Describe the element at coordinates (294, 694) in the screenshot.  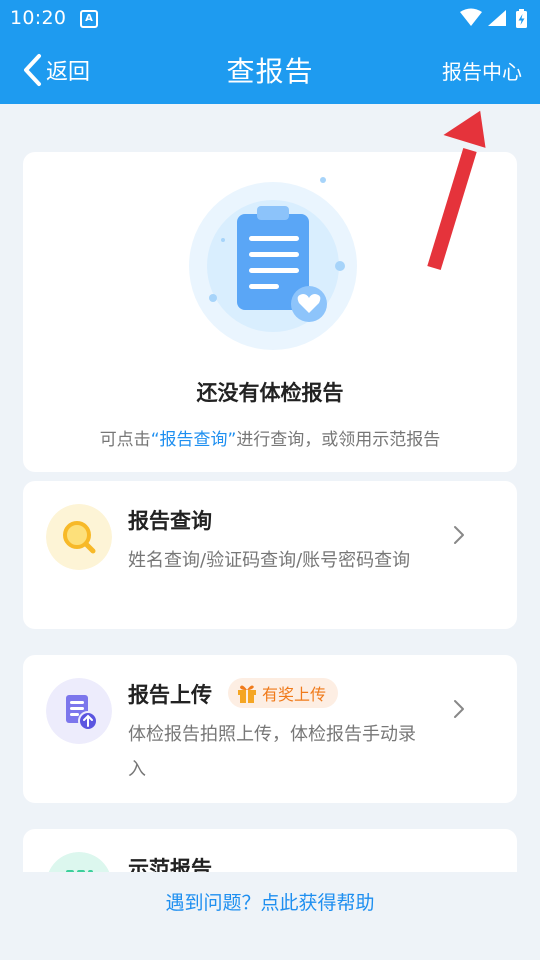
I see `badge-text: 有奖上传` at that location.